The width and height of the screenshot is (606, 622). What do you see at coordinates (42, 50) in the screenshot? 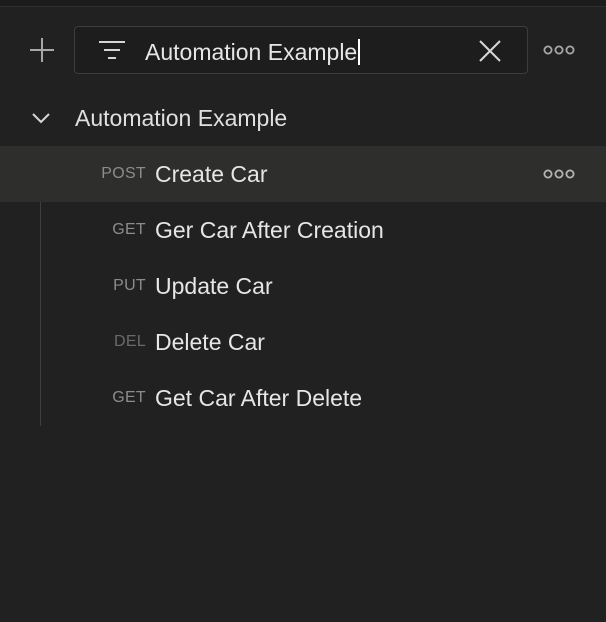
I see `plus-icon` at bounding box center [42, 50].